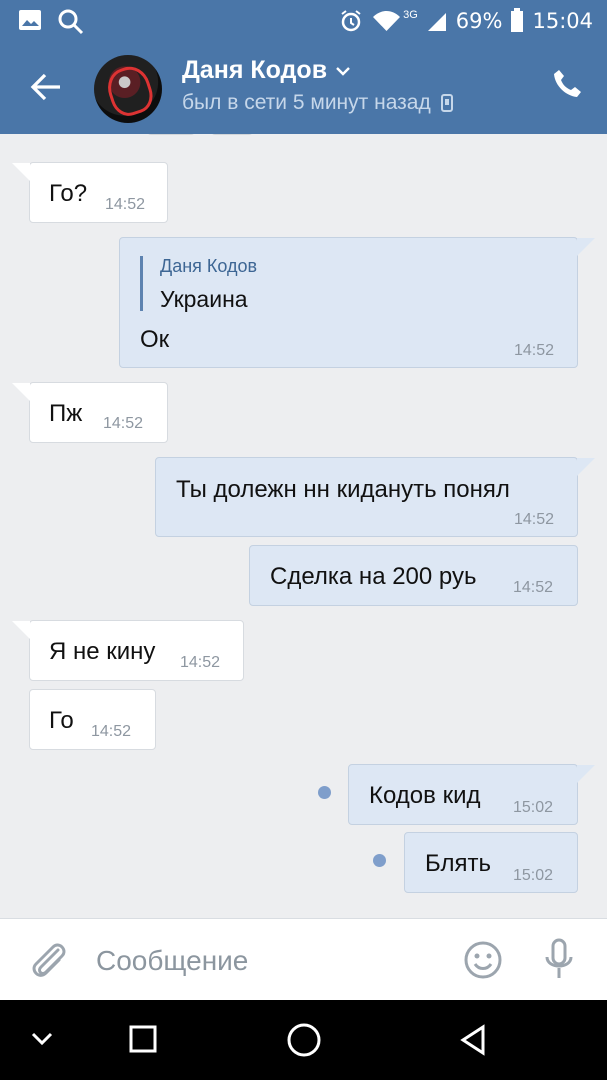  What do you see at coordinates (562, 20) in the screenshot?
I see `clock: 15:04` at bounding box center [562, 20].